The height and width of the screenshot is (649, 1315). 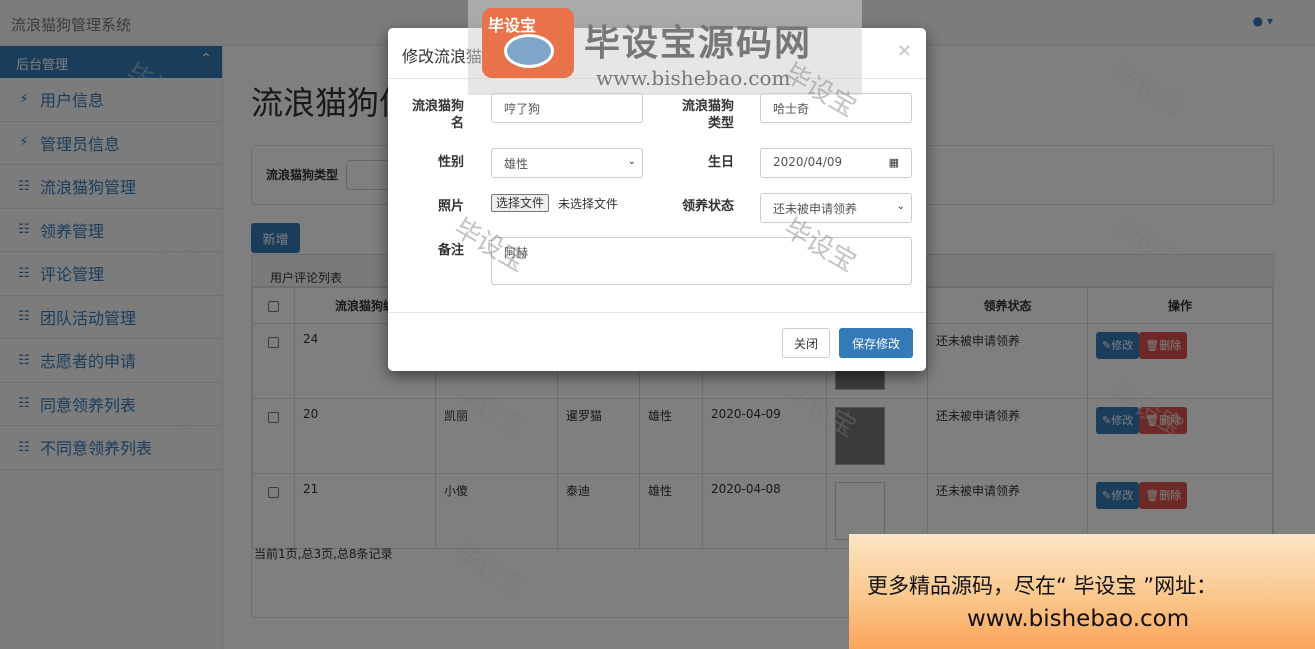 I want to click on promo-line-2: www.bishebao.com, so click(x=1078, y=619).